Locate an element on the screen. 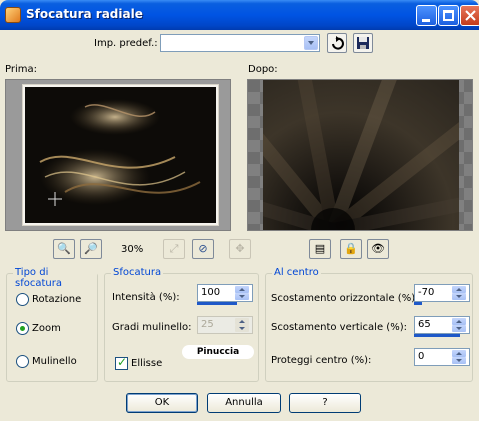  twist-spin-buttons is located at coordinates (243, 325).